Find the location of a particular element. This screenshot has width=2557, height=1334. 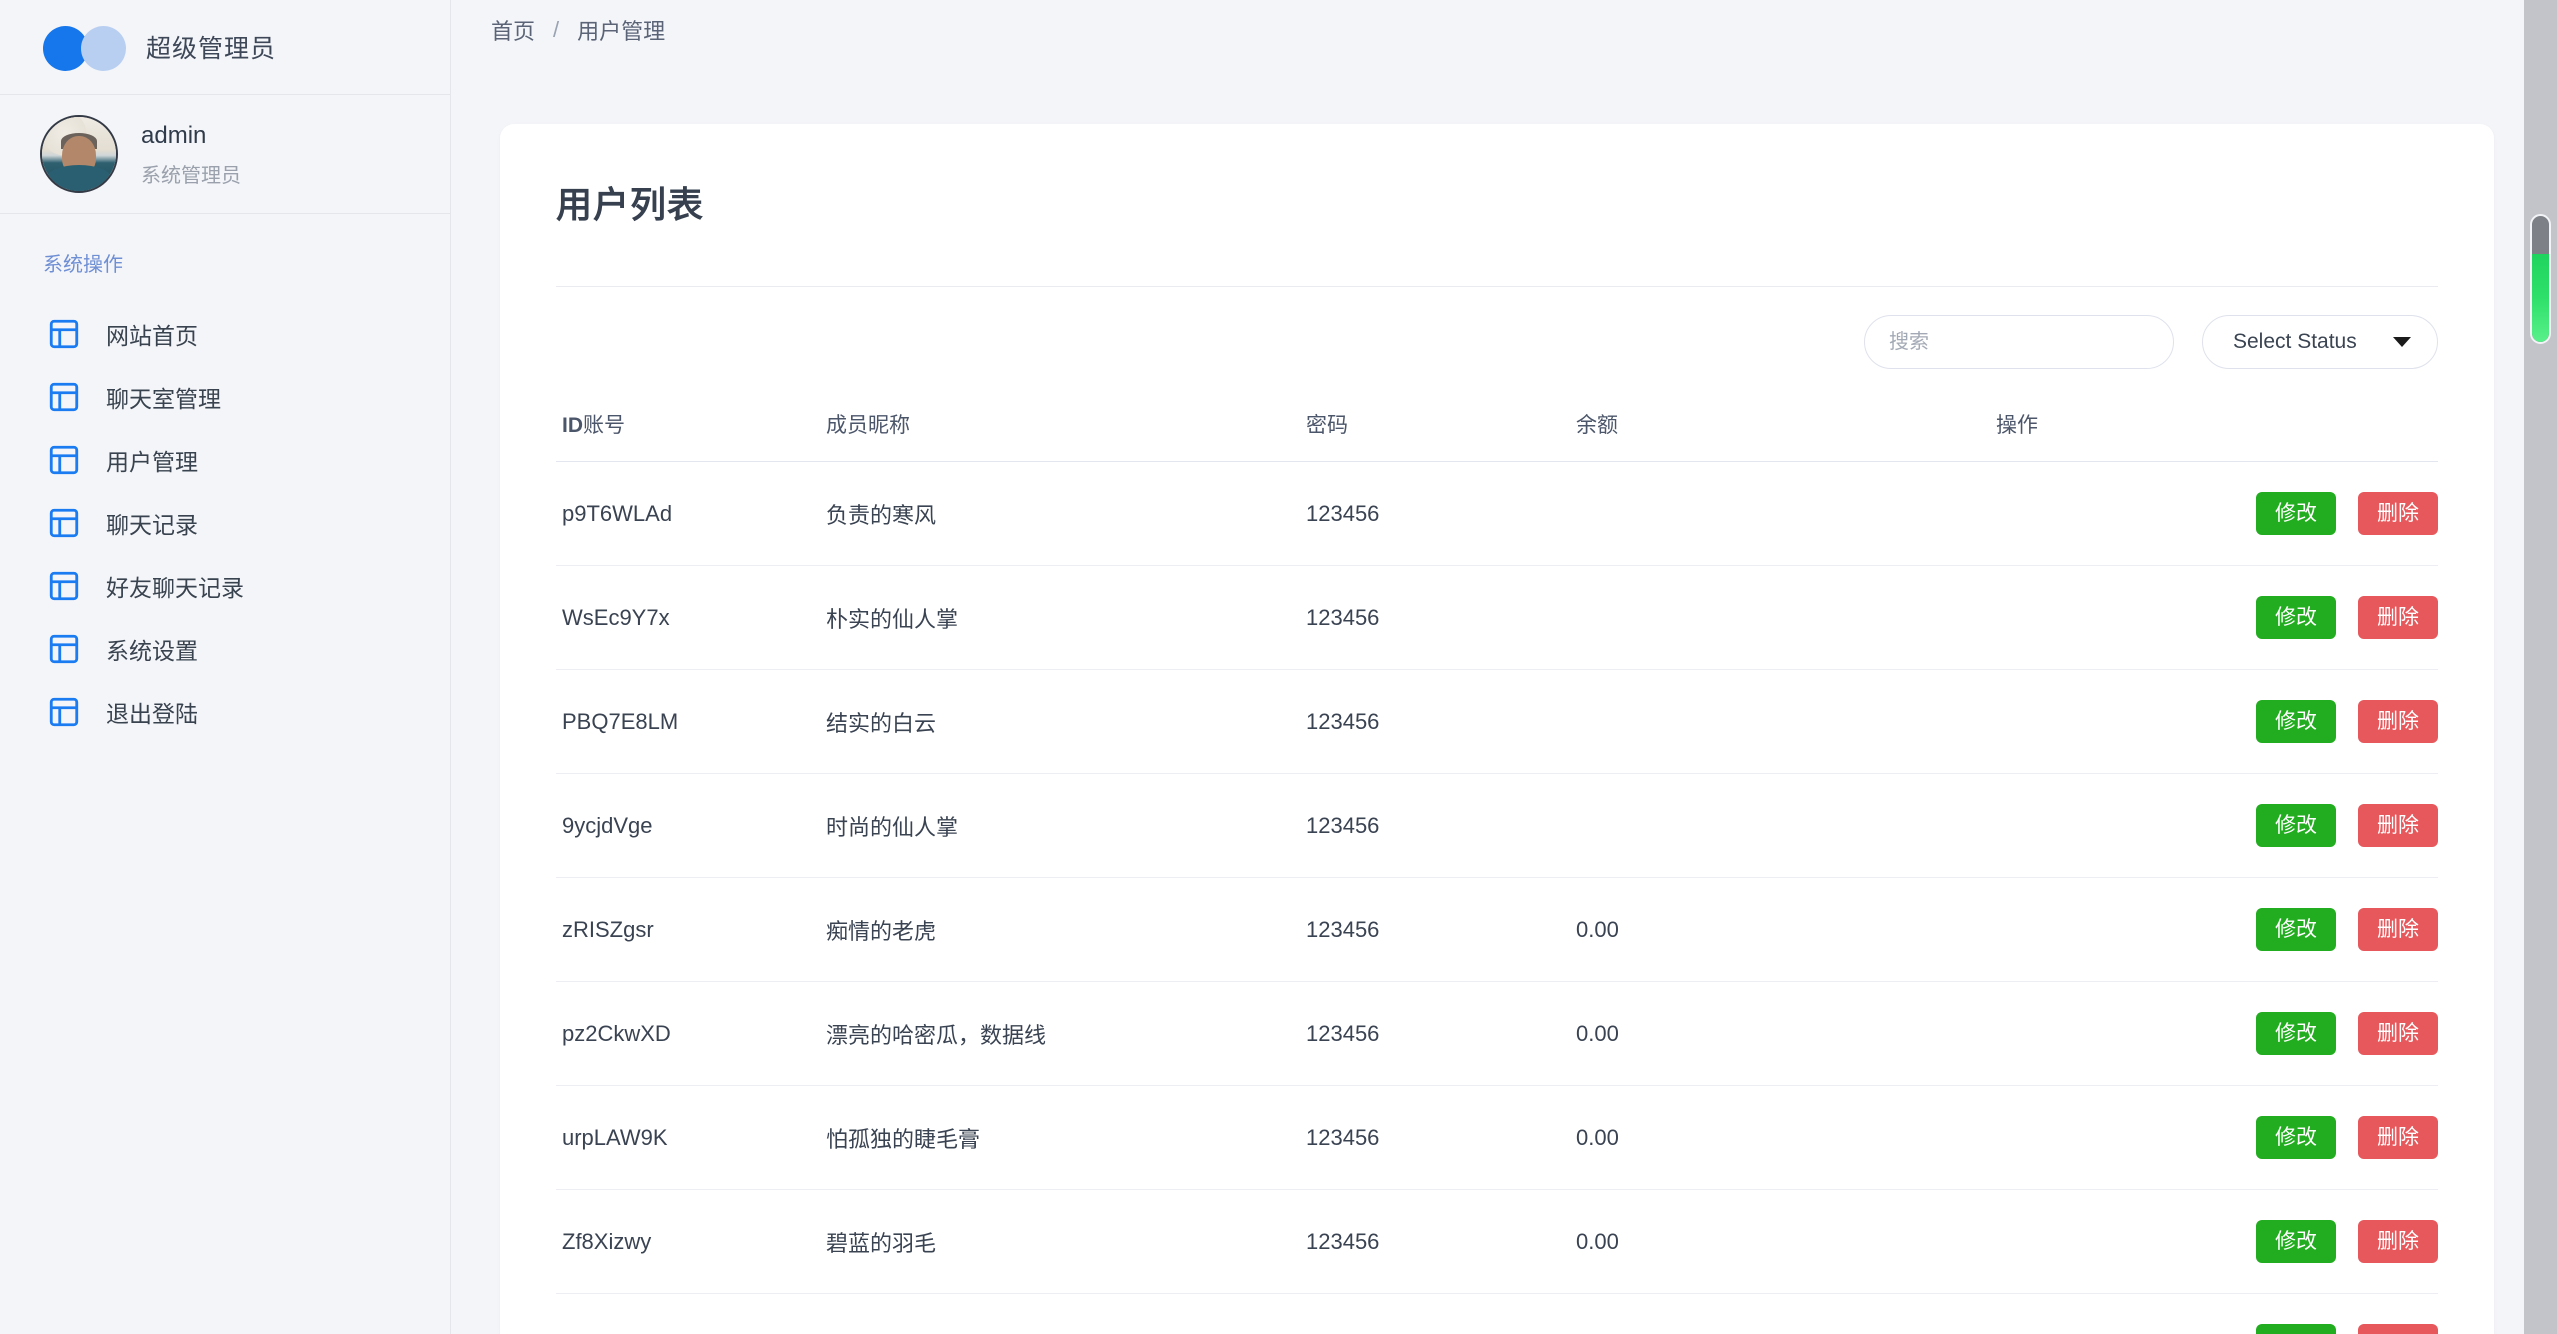

sidebar-item-label: 系统设置 is located at coordinates (152, 650).